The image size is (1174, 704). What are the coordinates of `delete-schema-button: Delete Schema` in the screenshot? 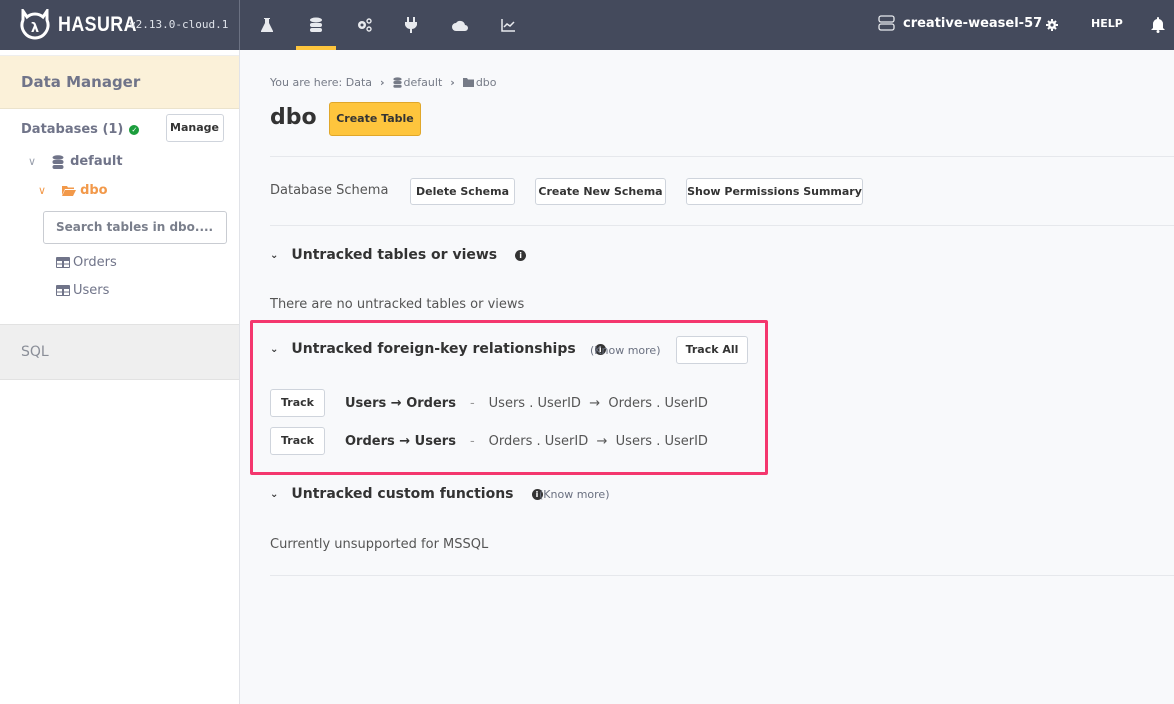 It's located at (462, 191).